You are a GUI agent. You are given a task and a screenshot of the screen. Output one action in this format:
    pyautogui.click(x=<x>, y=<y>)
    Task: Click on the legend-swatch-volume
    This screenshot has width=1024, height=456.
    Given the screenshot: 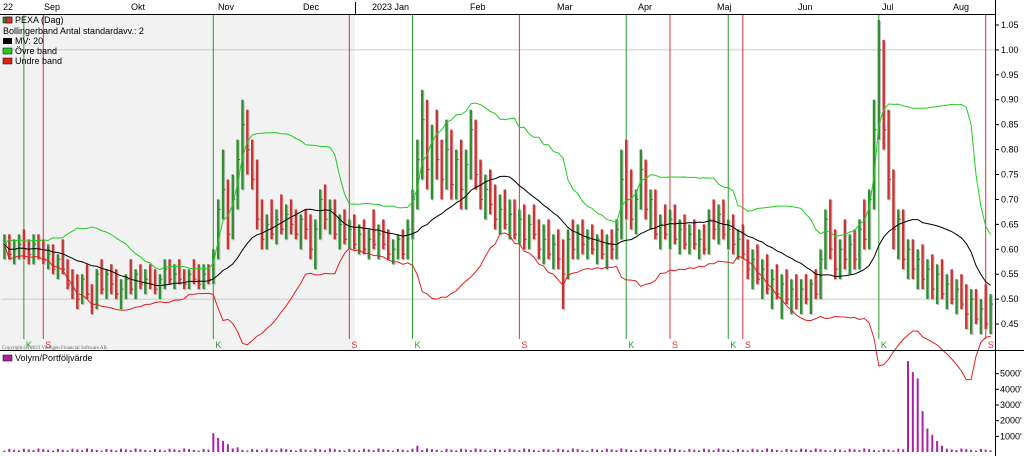 What is the action you would take?
    pyautogui.click(x=7, y=358)
    